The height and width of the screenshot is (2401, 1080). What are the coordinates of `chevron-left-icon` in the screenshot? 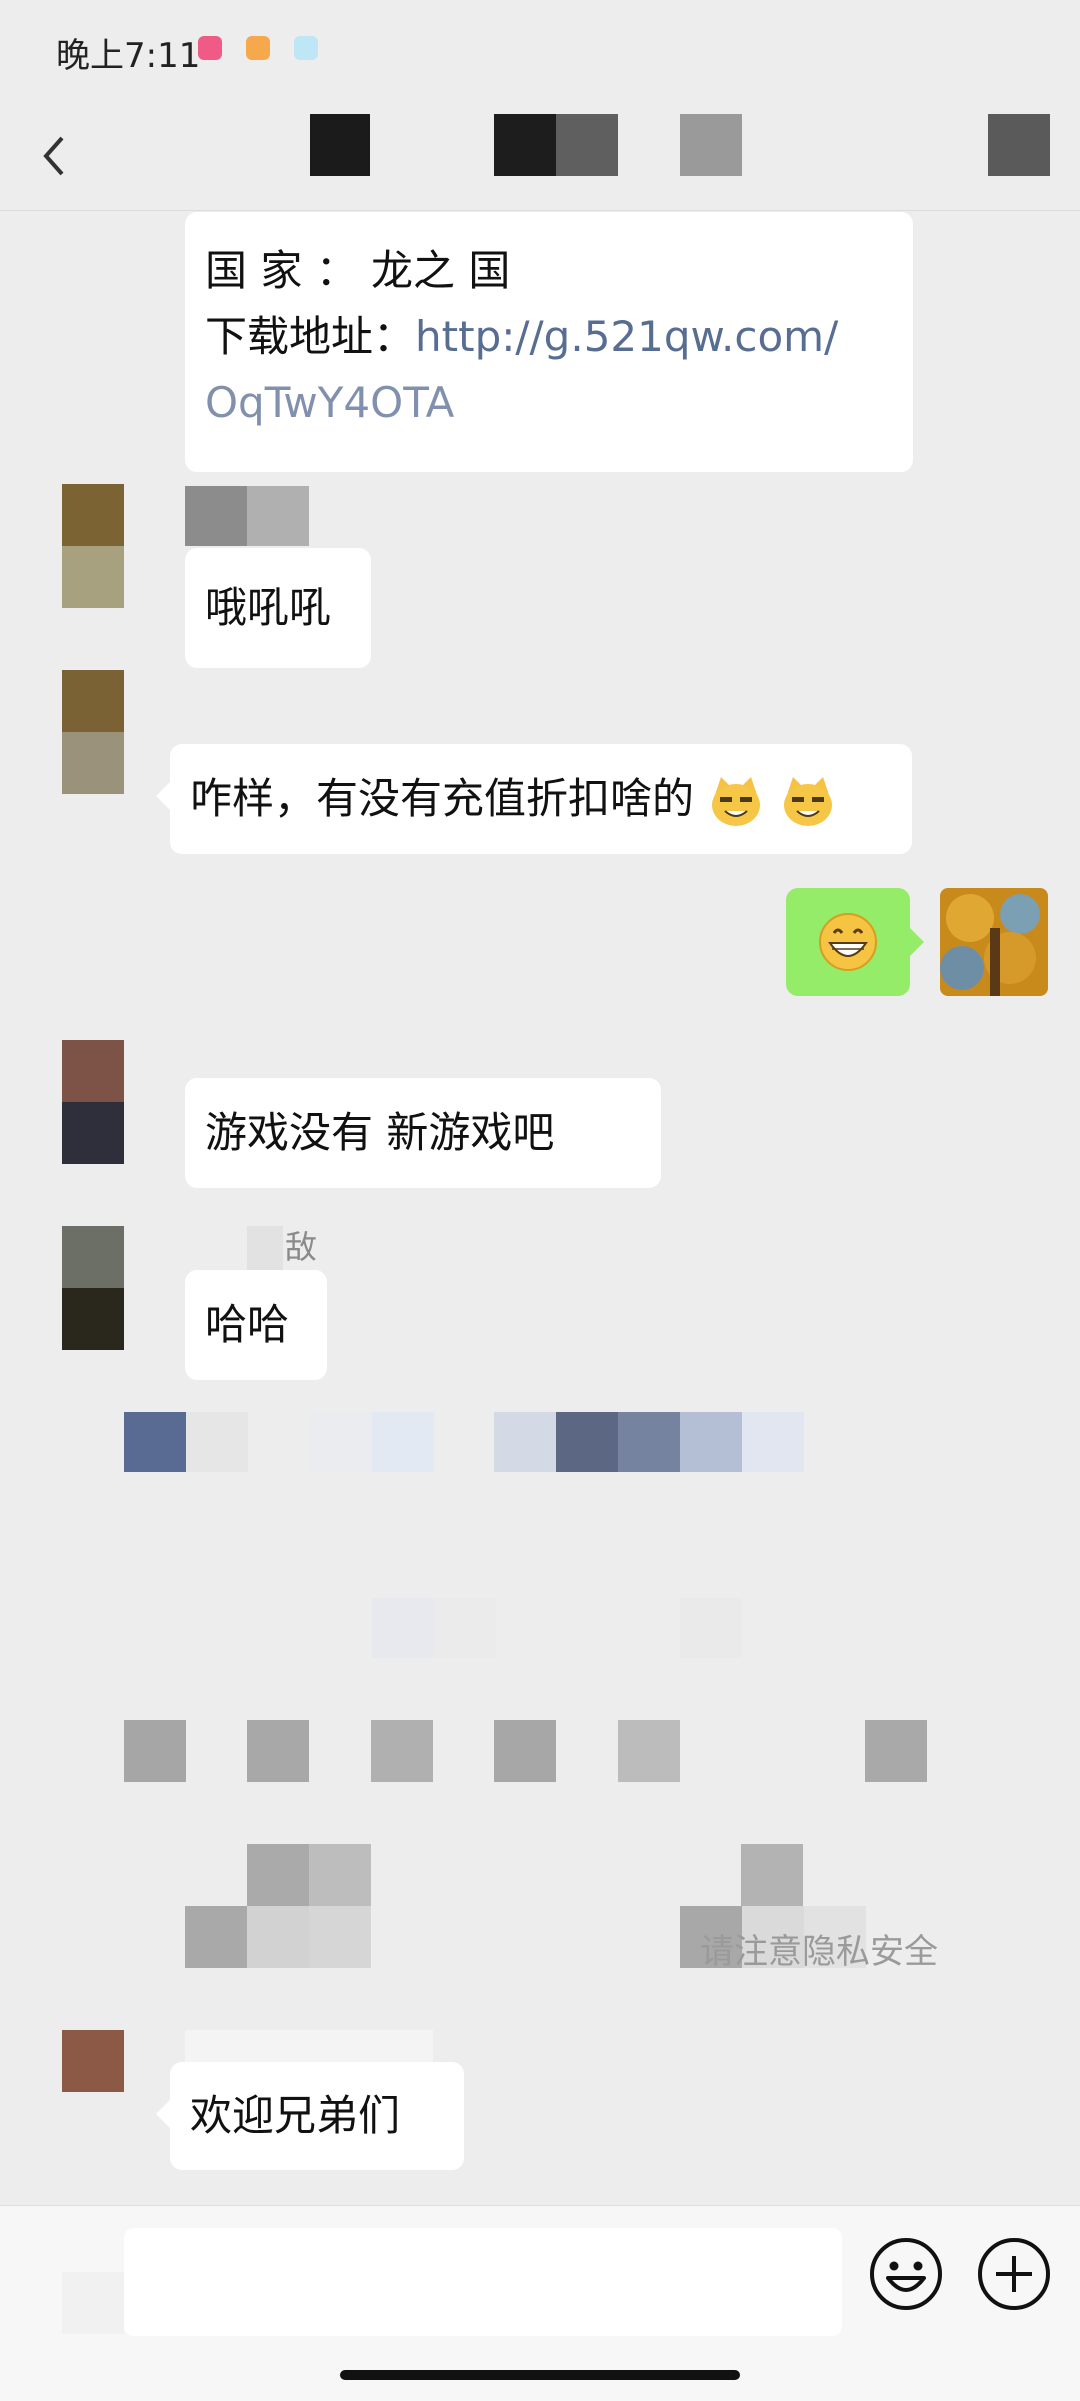 It's located at (53, 156).